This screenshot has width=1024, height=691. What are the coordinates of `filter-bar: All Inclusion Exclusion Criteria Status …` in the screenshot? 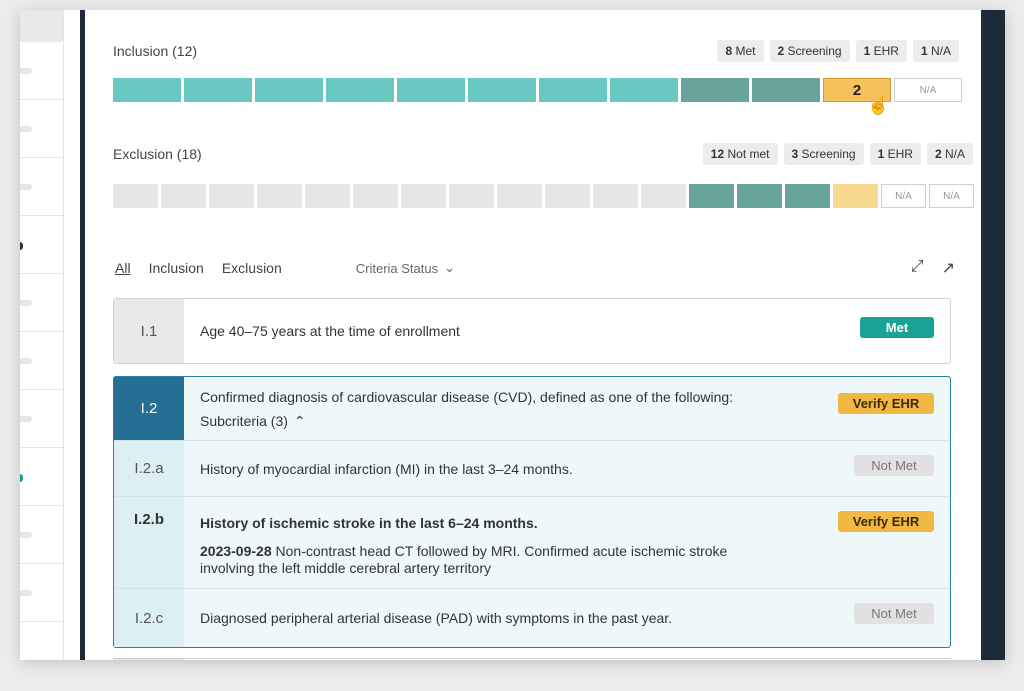 It's located at (535, 268).